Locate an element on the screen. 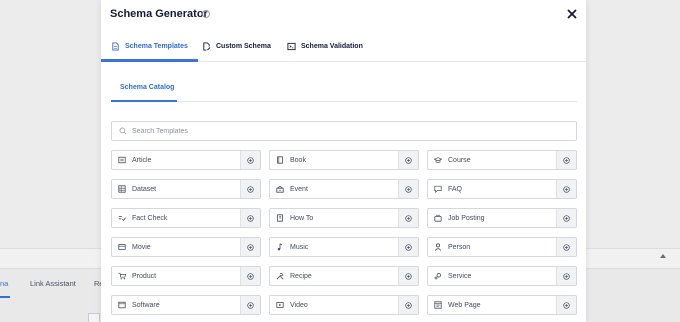 This screenshot has width=680, height=322. document-icon is located at coordinates (115, 46).